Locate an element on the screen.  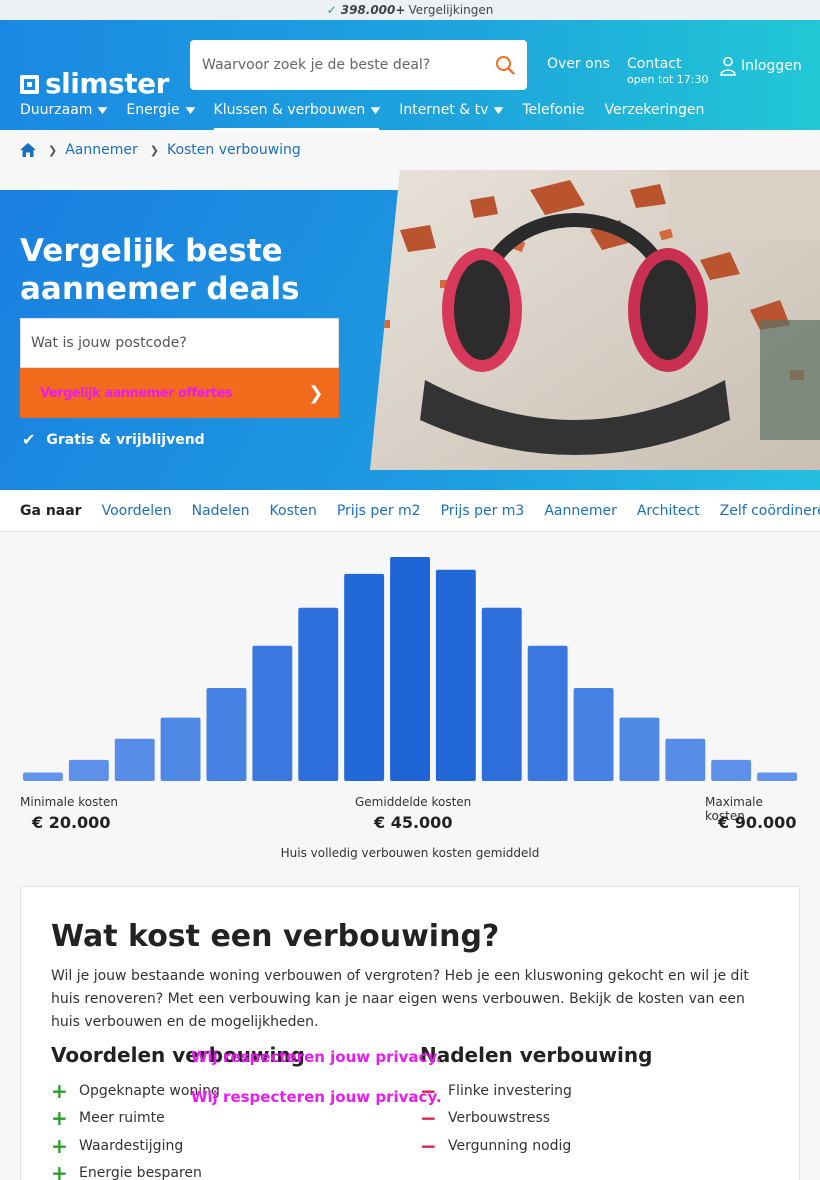
menu-item-label: Internet & tv is located at coordinates (444, 110).